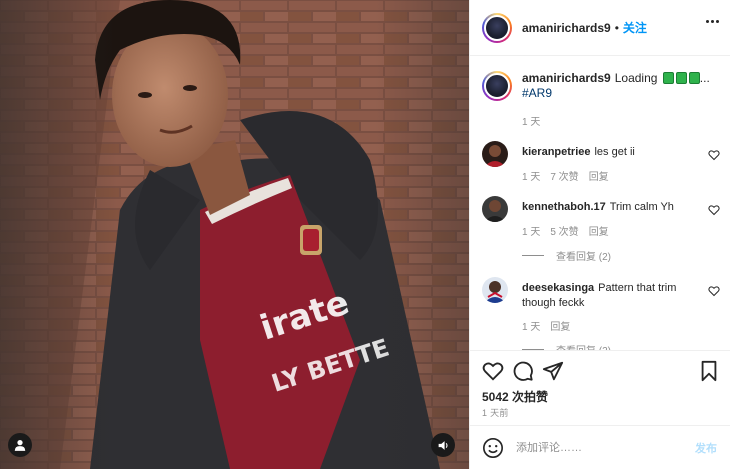 The height and width of the screenshot is (469, 730). Describe the element at coordinates (564, 177) in the screenshot. I see `comment-likes: 7 次赞` at that location.